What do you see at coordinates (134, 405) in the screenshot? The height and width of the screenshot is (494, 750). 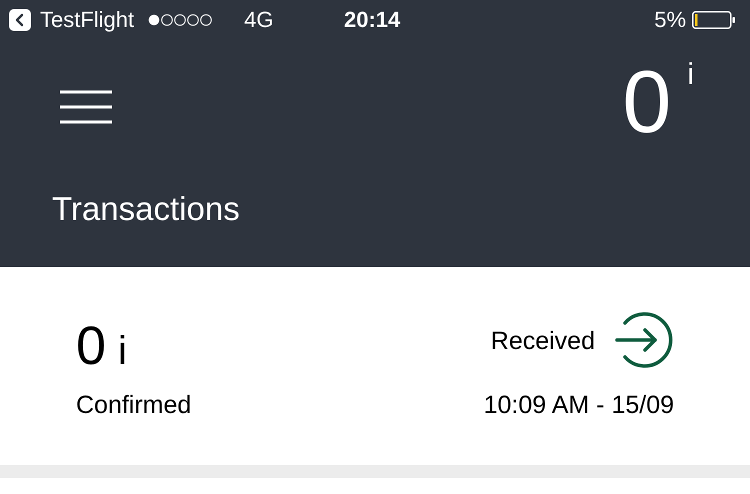 I see `transaction-status: Confirmed` at bounding box center [134, 405].